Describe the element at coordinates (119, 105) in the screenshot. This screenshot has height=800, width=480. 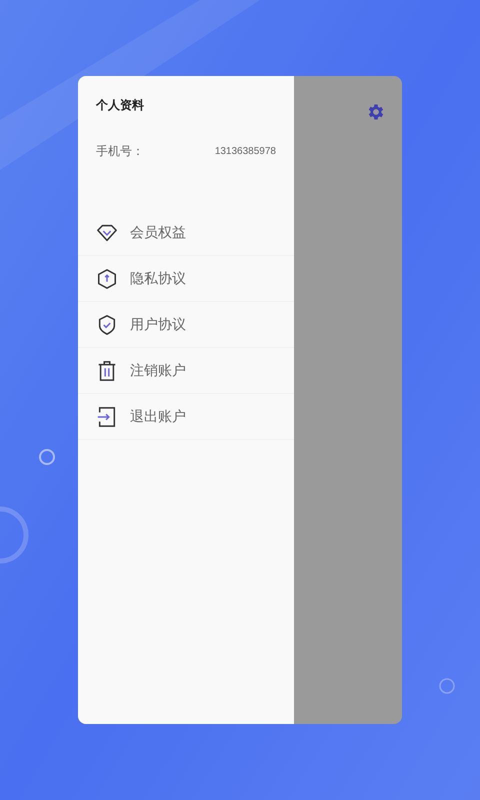
I see `drawer-title: 个人资料` at that location.